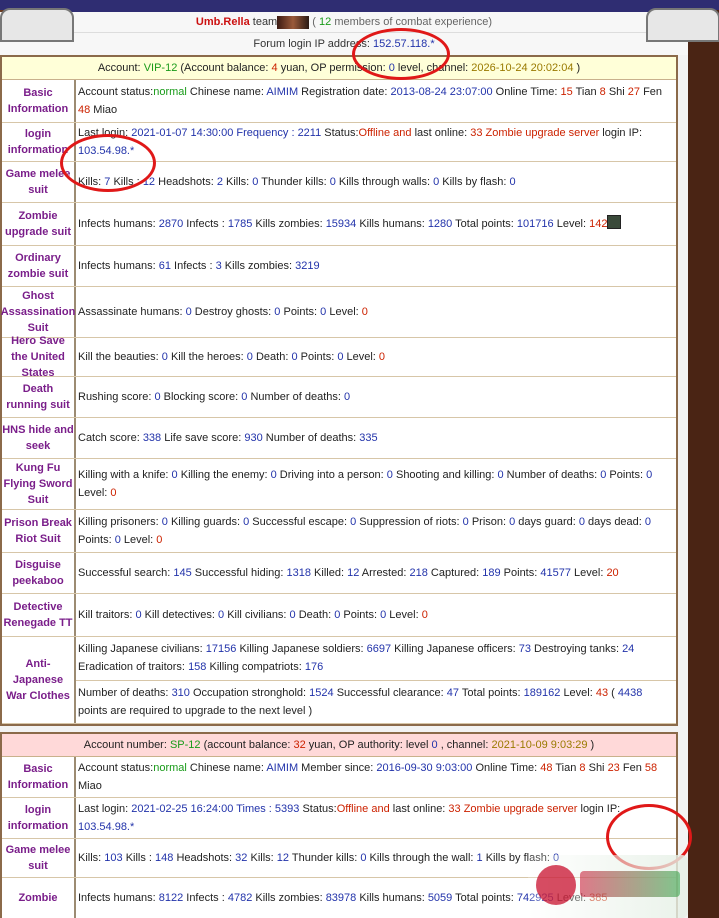  I want to click on login-ip-2: 103.54.98.*, so click(106, 827).